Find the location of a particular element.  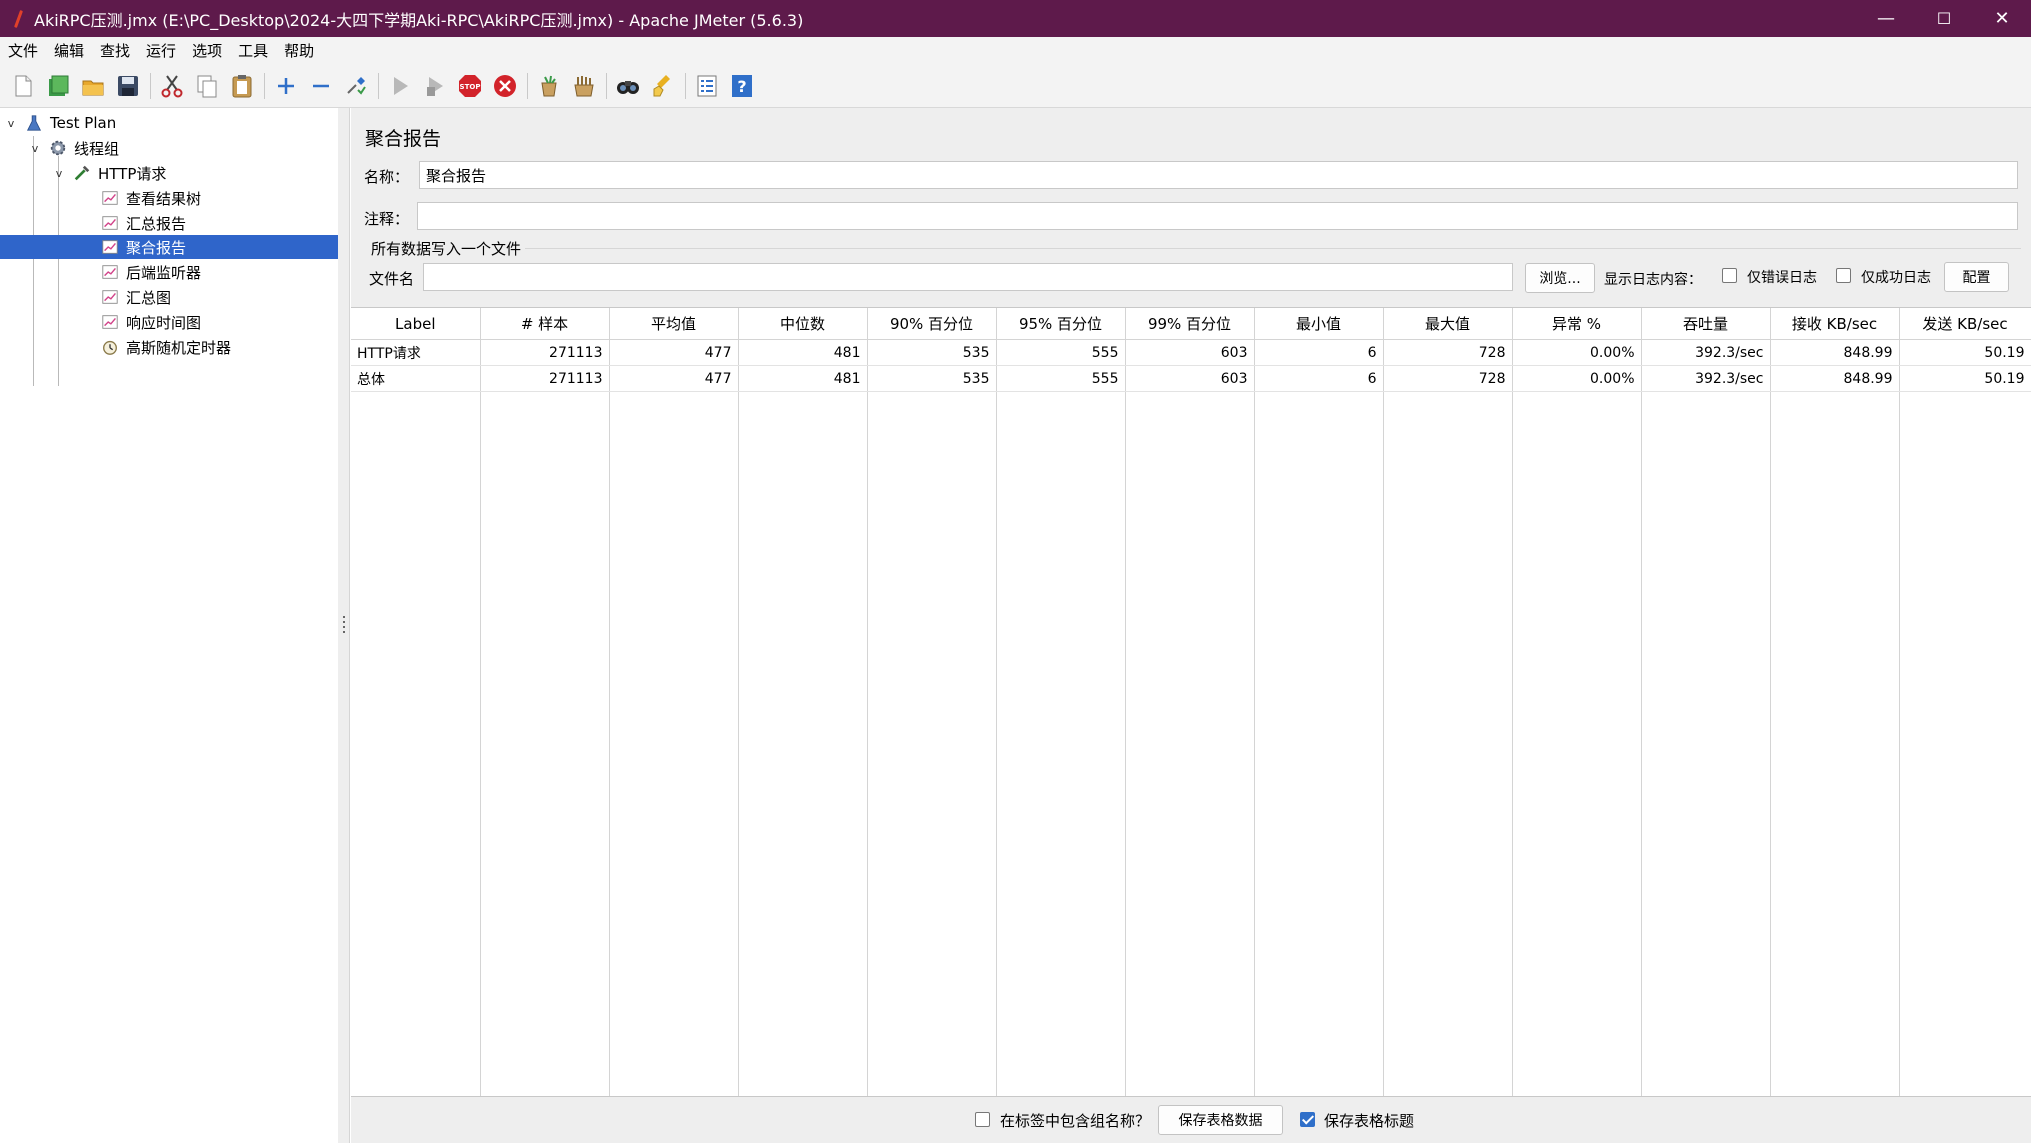

save-table-data-button: 保存表格数据 is located at coordinates (1220, 1120).